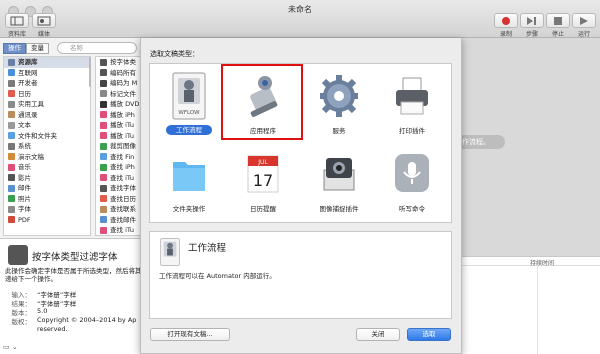  I want to click on library-item: 系统, so click(47, 146).